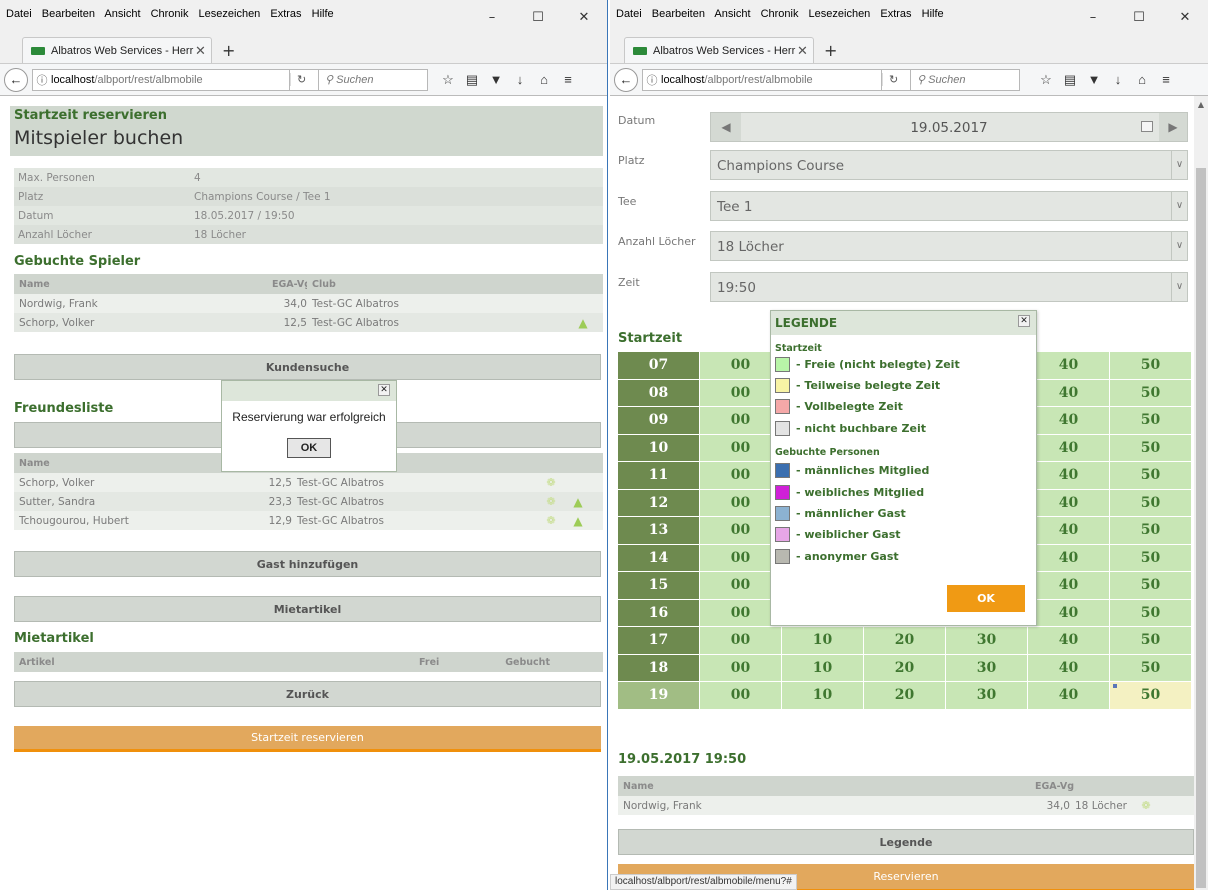 The image size is (1208, 890). Describe the element at coordinates (19, 14) in the screenshot. I see `menu-datei: Datei` at that location.